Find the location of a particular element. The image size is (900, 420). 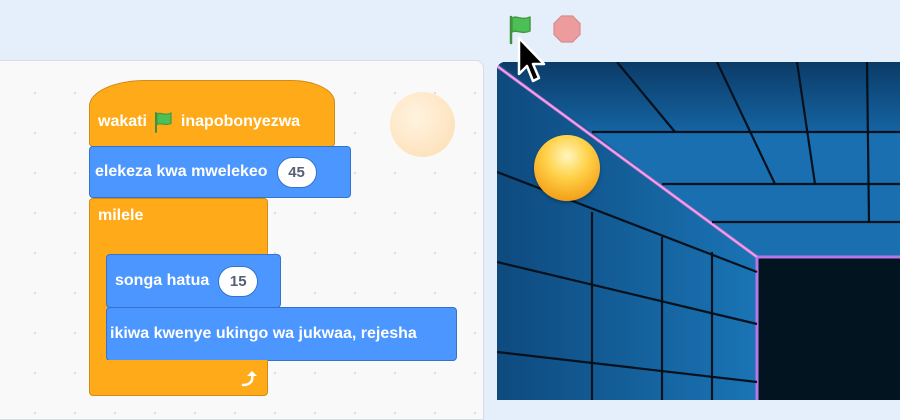

ball-sprite is located at coordinates (567, 168).